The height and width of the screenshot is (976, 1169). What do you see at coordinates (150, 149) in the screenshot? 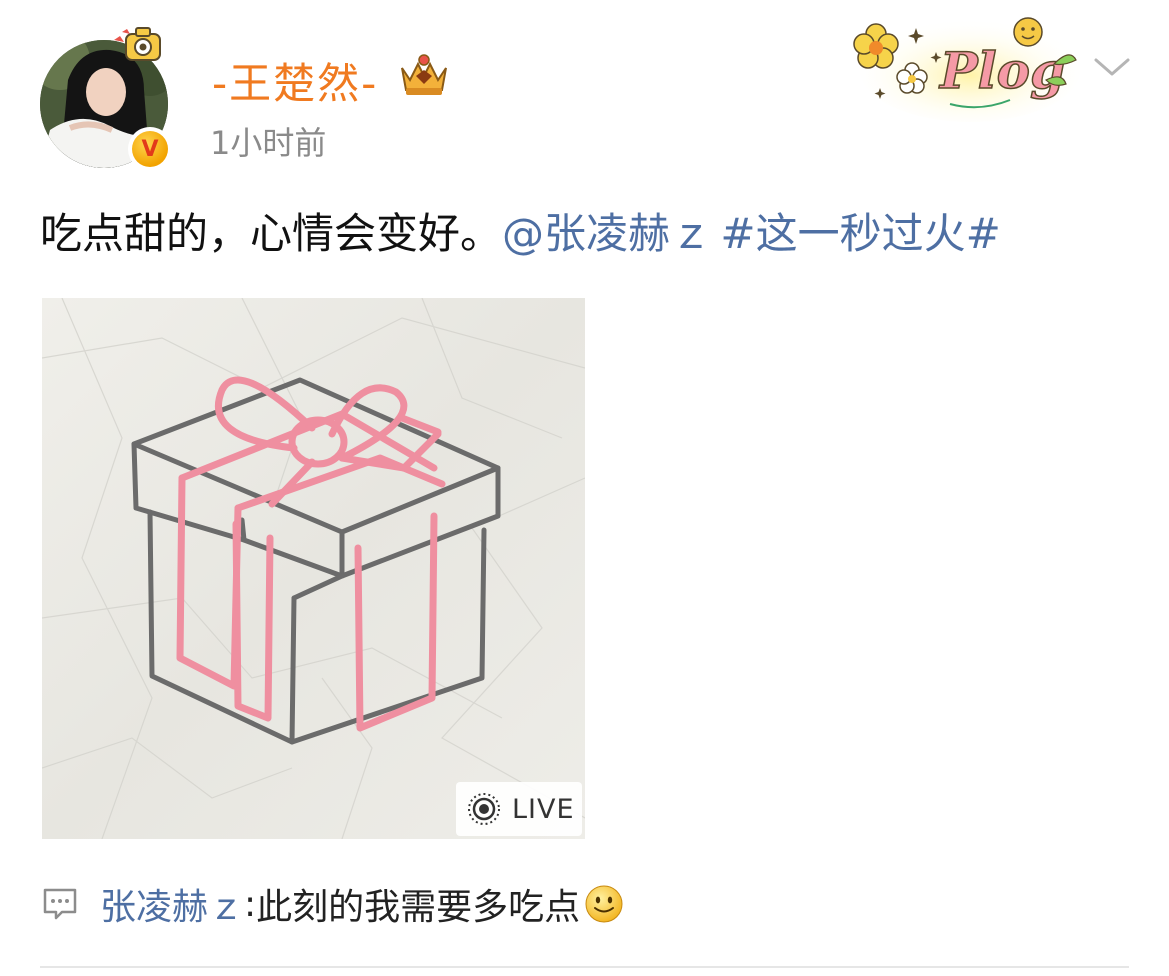
I see `verified-v-icon: V` at bounding box center [150, 149].